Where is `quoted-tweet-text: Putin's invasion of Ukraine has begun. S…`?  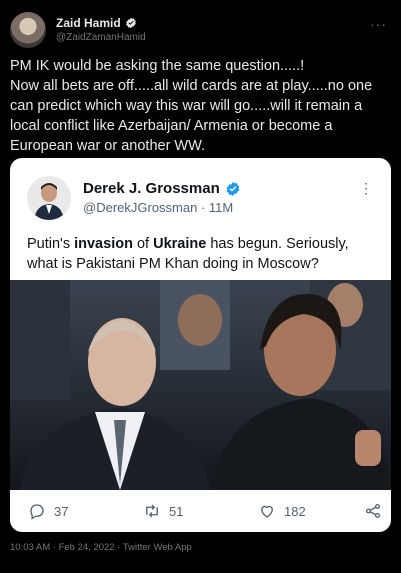
quoted-tweet-text: Putin's invasion of Ukraine has begun. S… is located at coordinates (202, 254).